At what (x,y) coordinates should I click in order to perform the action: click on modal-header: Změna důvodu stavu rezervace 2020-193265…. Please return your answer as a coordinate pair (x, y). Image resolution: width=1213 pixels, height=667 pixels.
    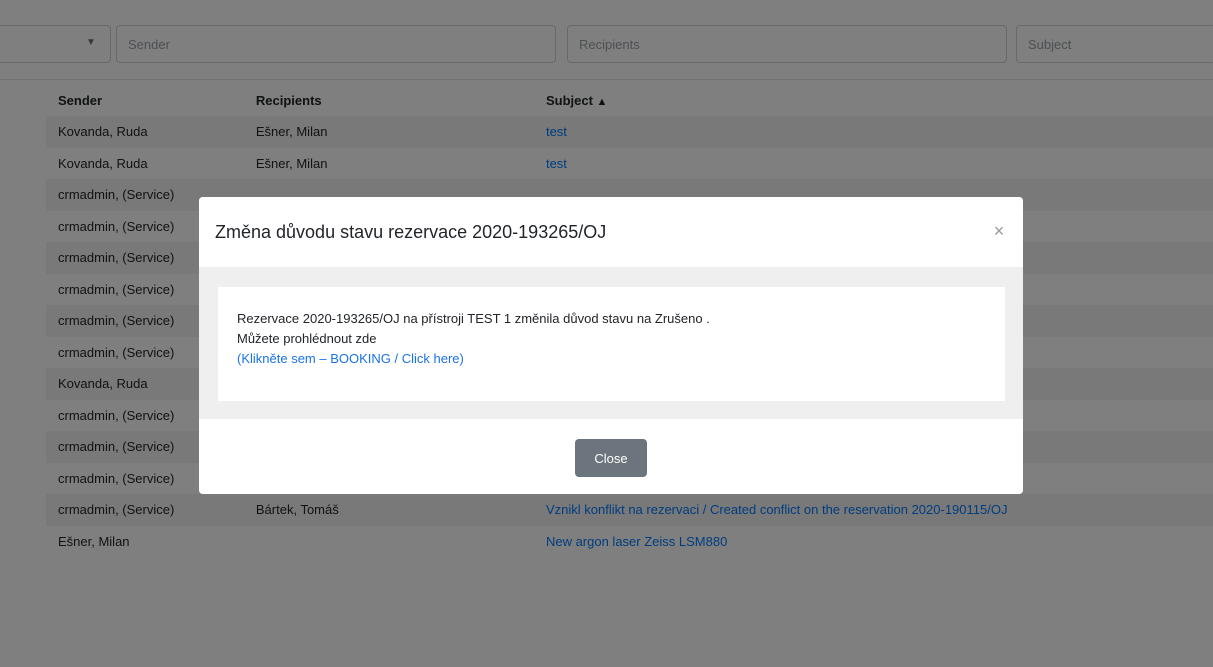
    Looking at the image, I should click on (611, 232).